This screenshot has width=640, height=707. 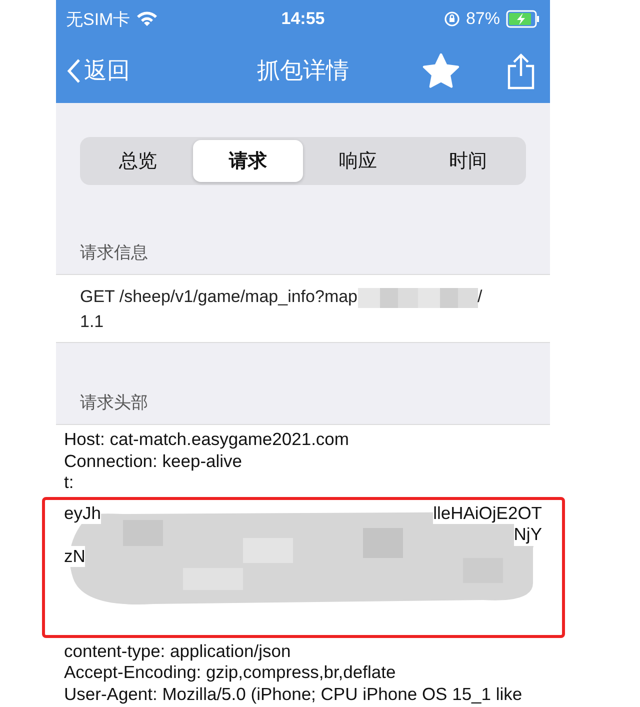 What do you see at coordinates (114, 253) in the screenshot?
I see `section-heading: 请求信息` at bounding box center [114, 253].